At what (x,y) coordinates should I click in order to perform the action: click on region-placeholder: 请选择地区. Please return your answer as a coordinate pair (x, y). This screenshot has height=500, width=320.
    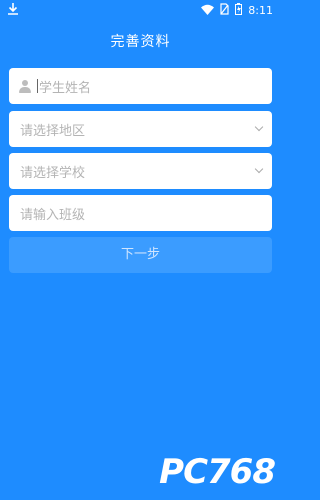
    Looking at the image, I should click on (53, 131).